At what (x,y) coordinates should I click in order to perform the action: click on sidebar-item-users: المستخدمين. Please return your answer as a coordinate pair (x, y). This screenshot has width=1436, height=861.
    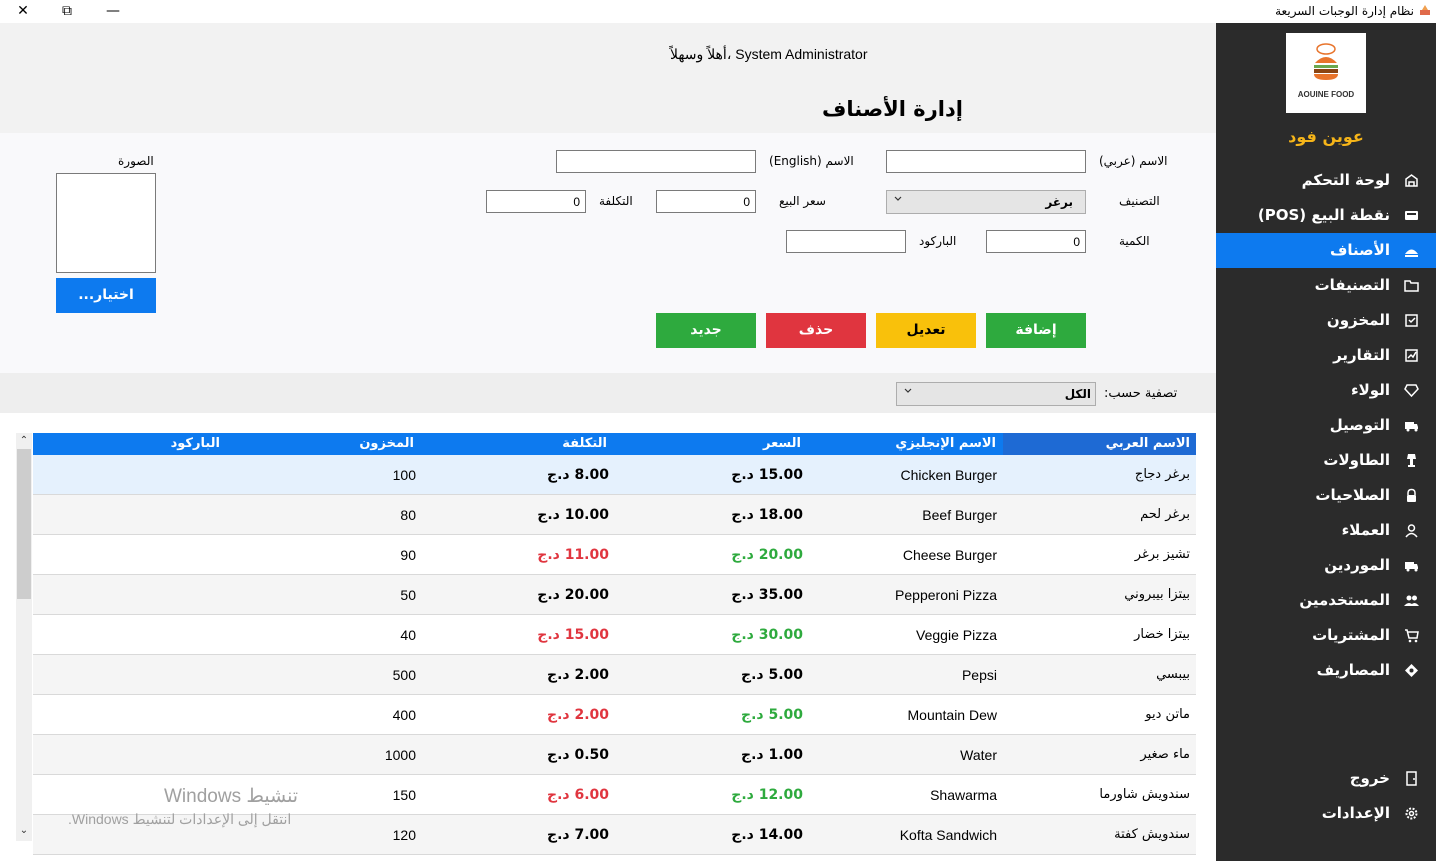
    Looking at the image, I should click on (1326, 600).